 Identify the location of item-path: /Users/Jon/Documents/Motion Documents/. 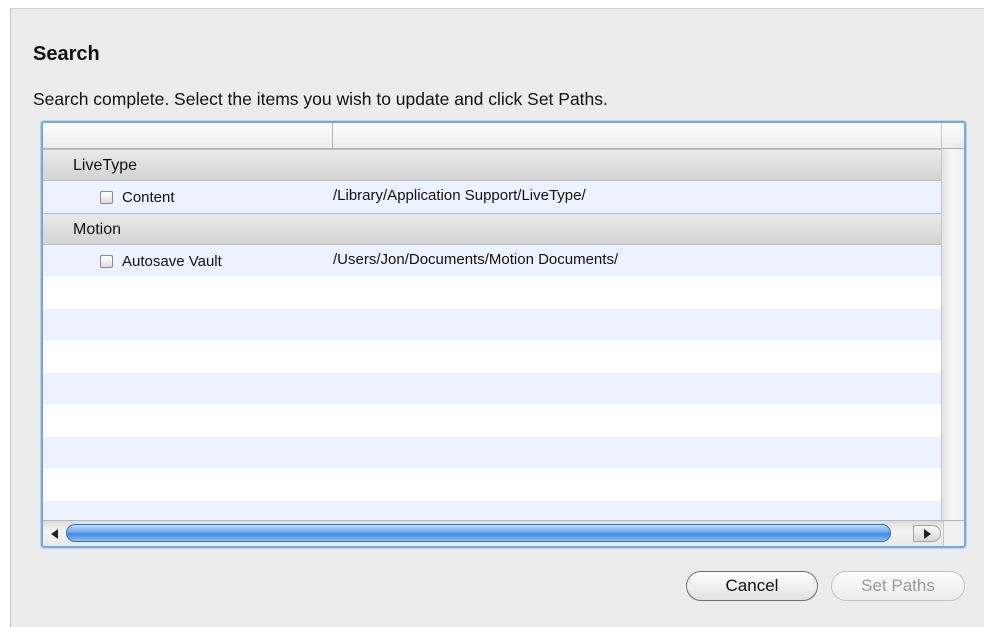
(476, 259).